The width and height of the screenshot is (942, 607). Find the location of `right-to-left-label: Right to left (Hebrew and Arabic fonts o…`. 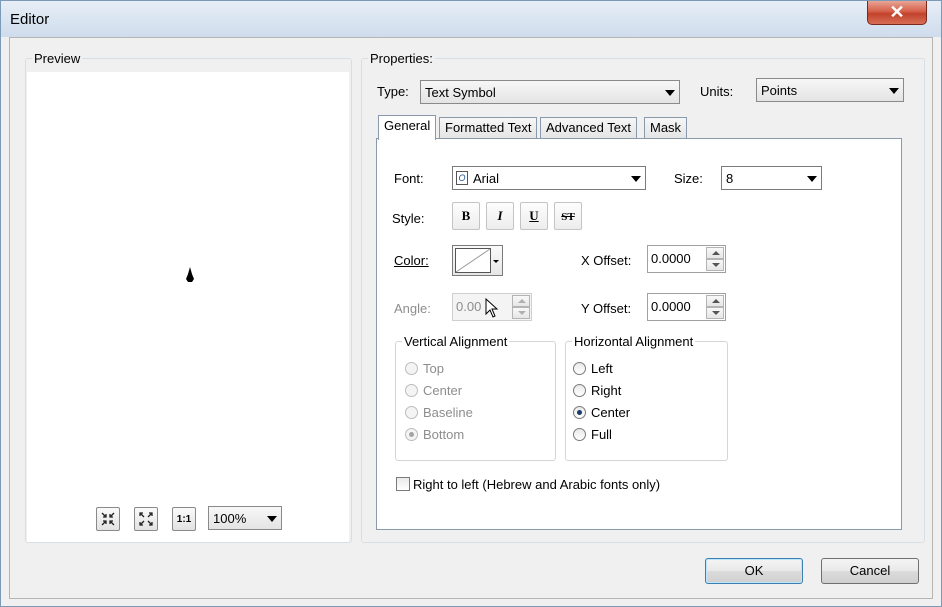

right-to-left-label: Right to left (Hebrew and Arabic fonts o… is located at coordinates (536, 484).